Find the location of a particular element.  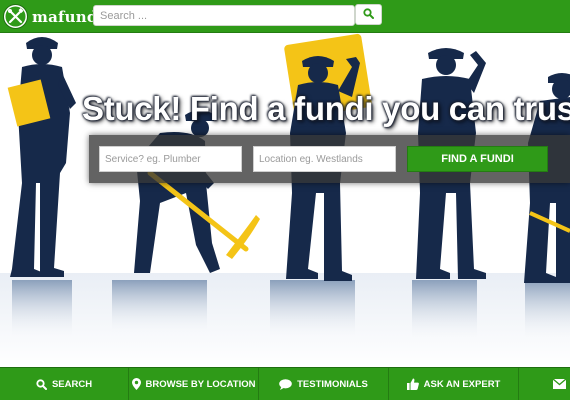

thumbs-up-icon is located at coordinates (412, 384).